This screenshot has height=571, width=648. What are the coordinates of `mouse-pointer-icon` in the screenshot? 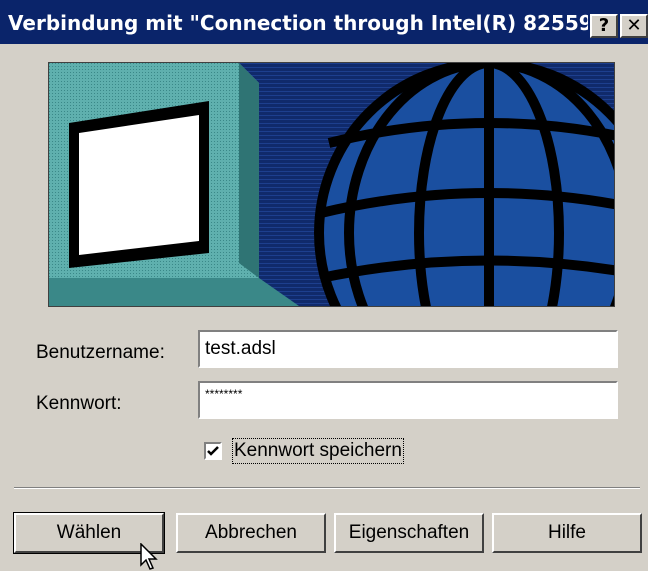 It's located at (149, 556).